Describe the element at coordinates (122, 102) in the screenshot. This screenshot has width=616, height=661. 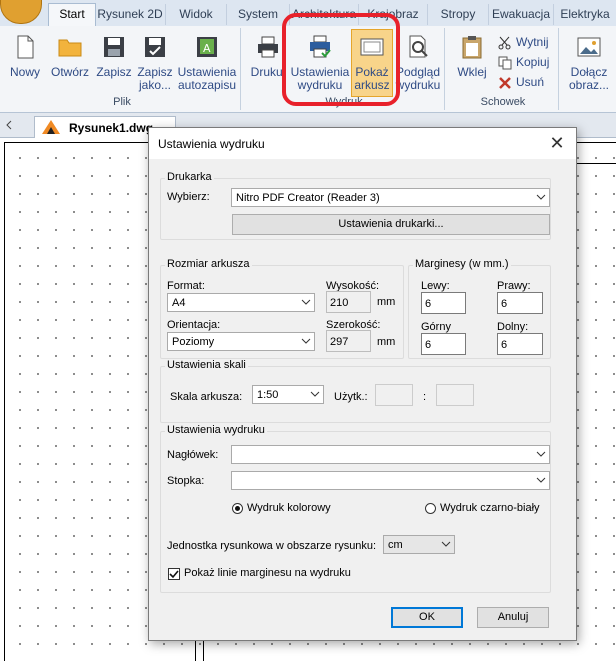
I see `group-label-plik: Plik` at that location.